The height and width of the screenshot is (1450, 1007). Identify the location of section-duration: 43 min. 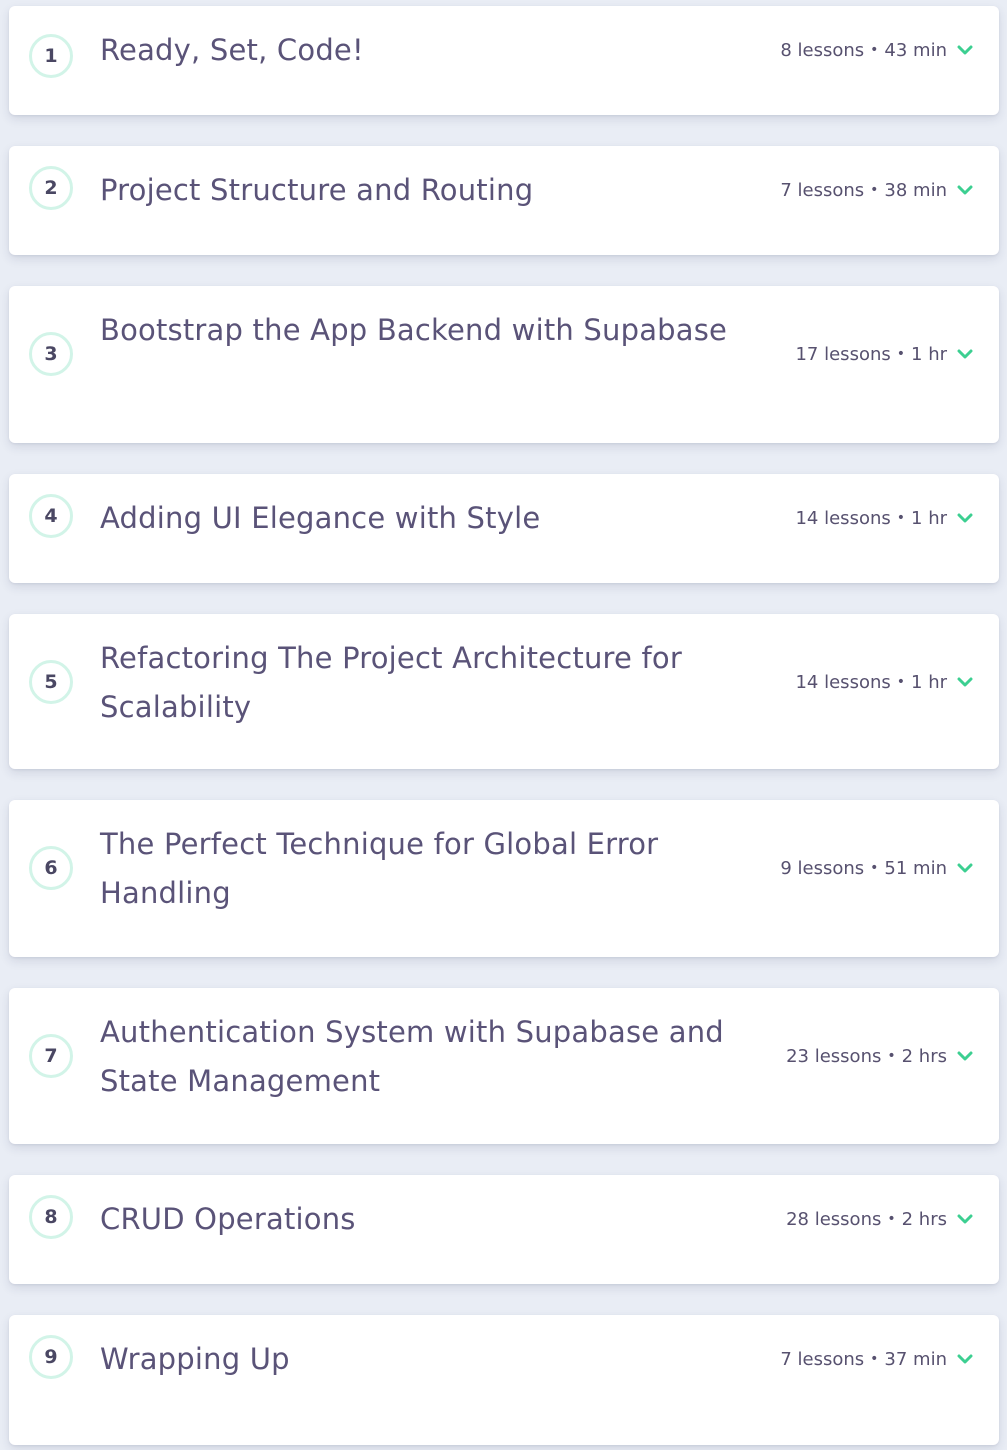
(915, 50).